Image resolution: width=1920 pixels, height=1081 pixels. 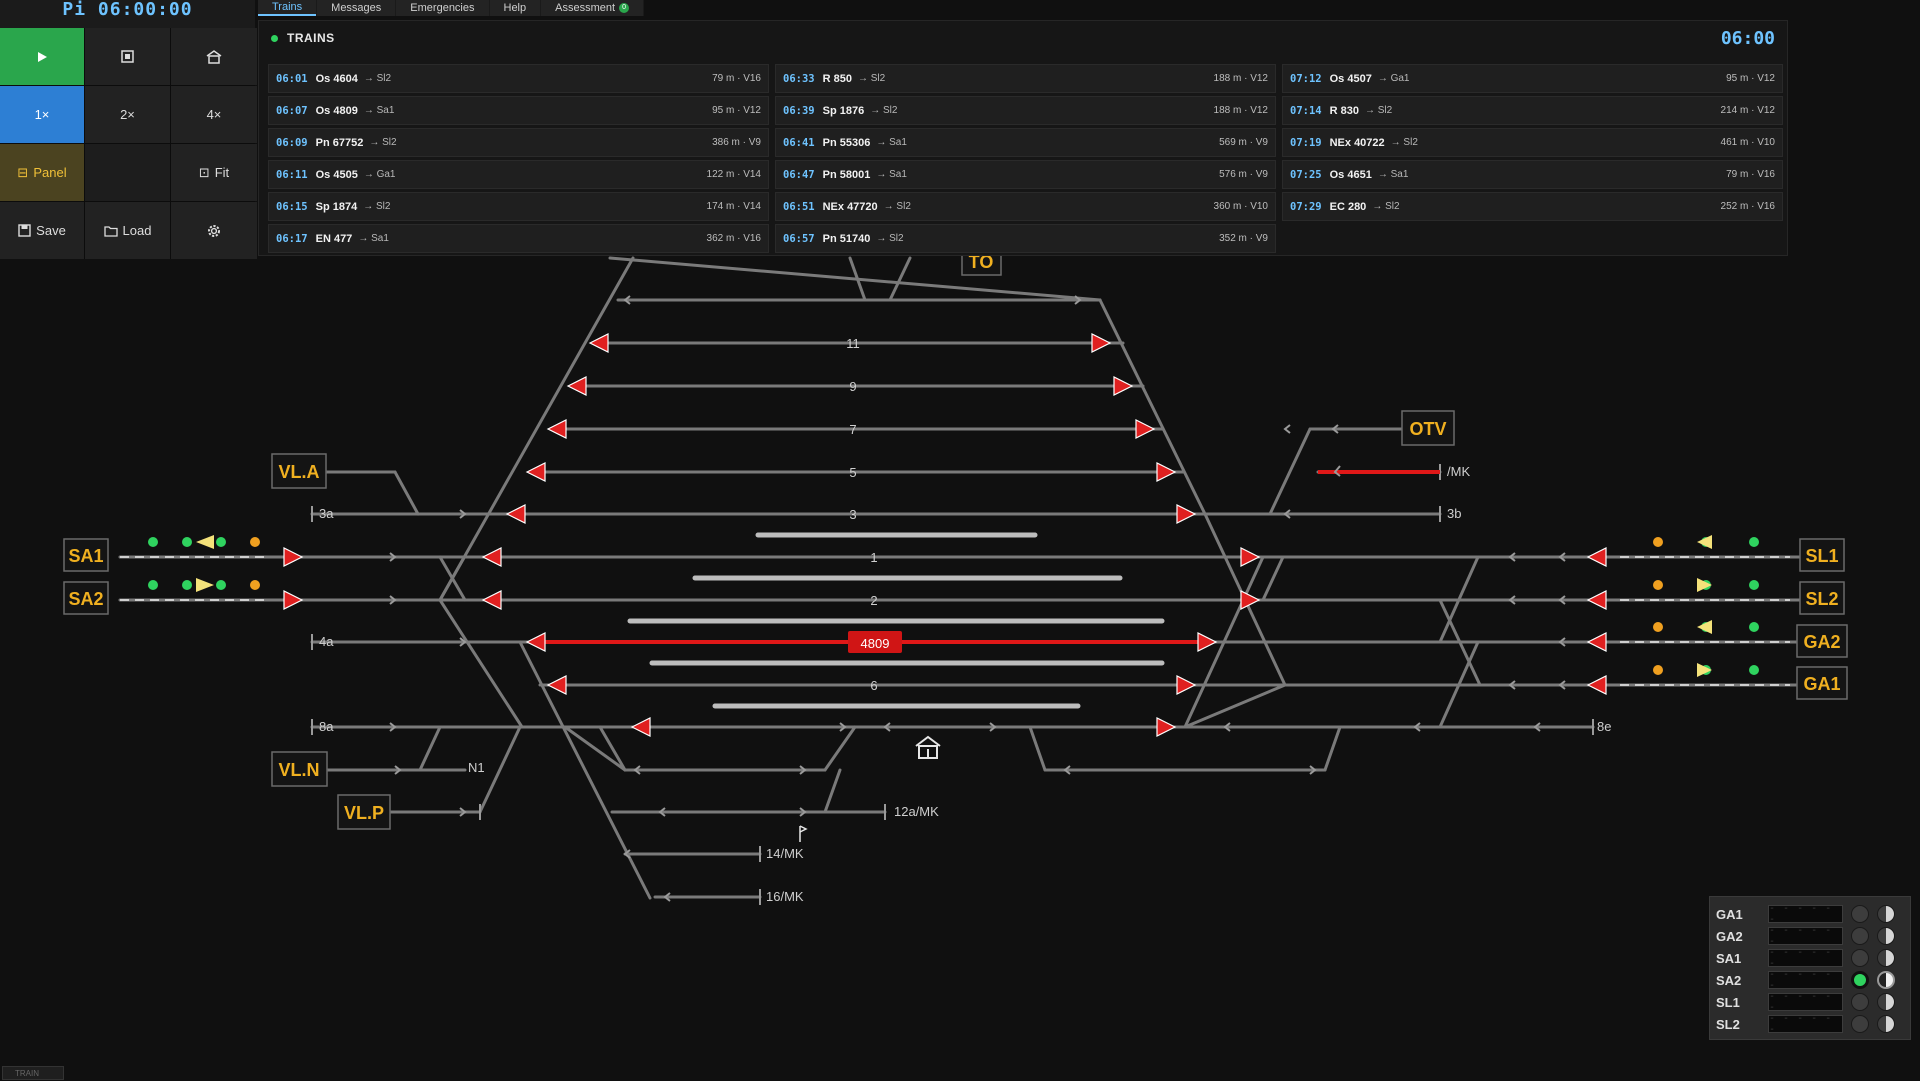 I want to click on trains-title: TRAINS, so click(x=311, y=38).